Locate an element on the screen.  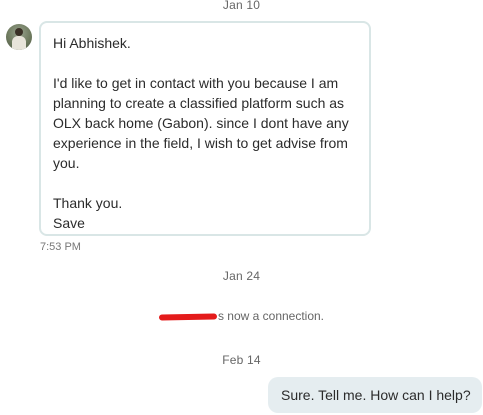
date-separator-jan-10: Jan 10 is located at coordinates (241, 6).